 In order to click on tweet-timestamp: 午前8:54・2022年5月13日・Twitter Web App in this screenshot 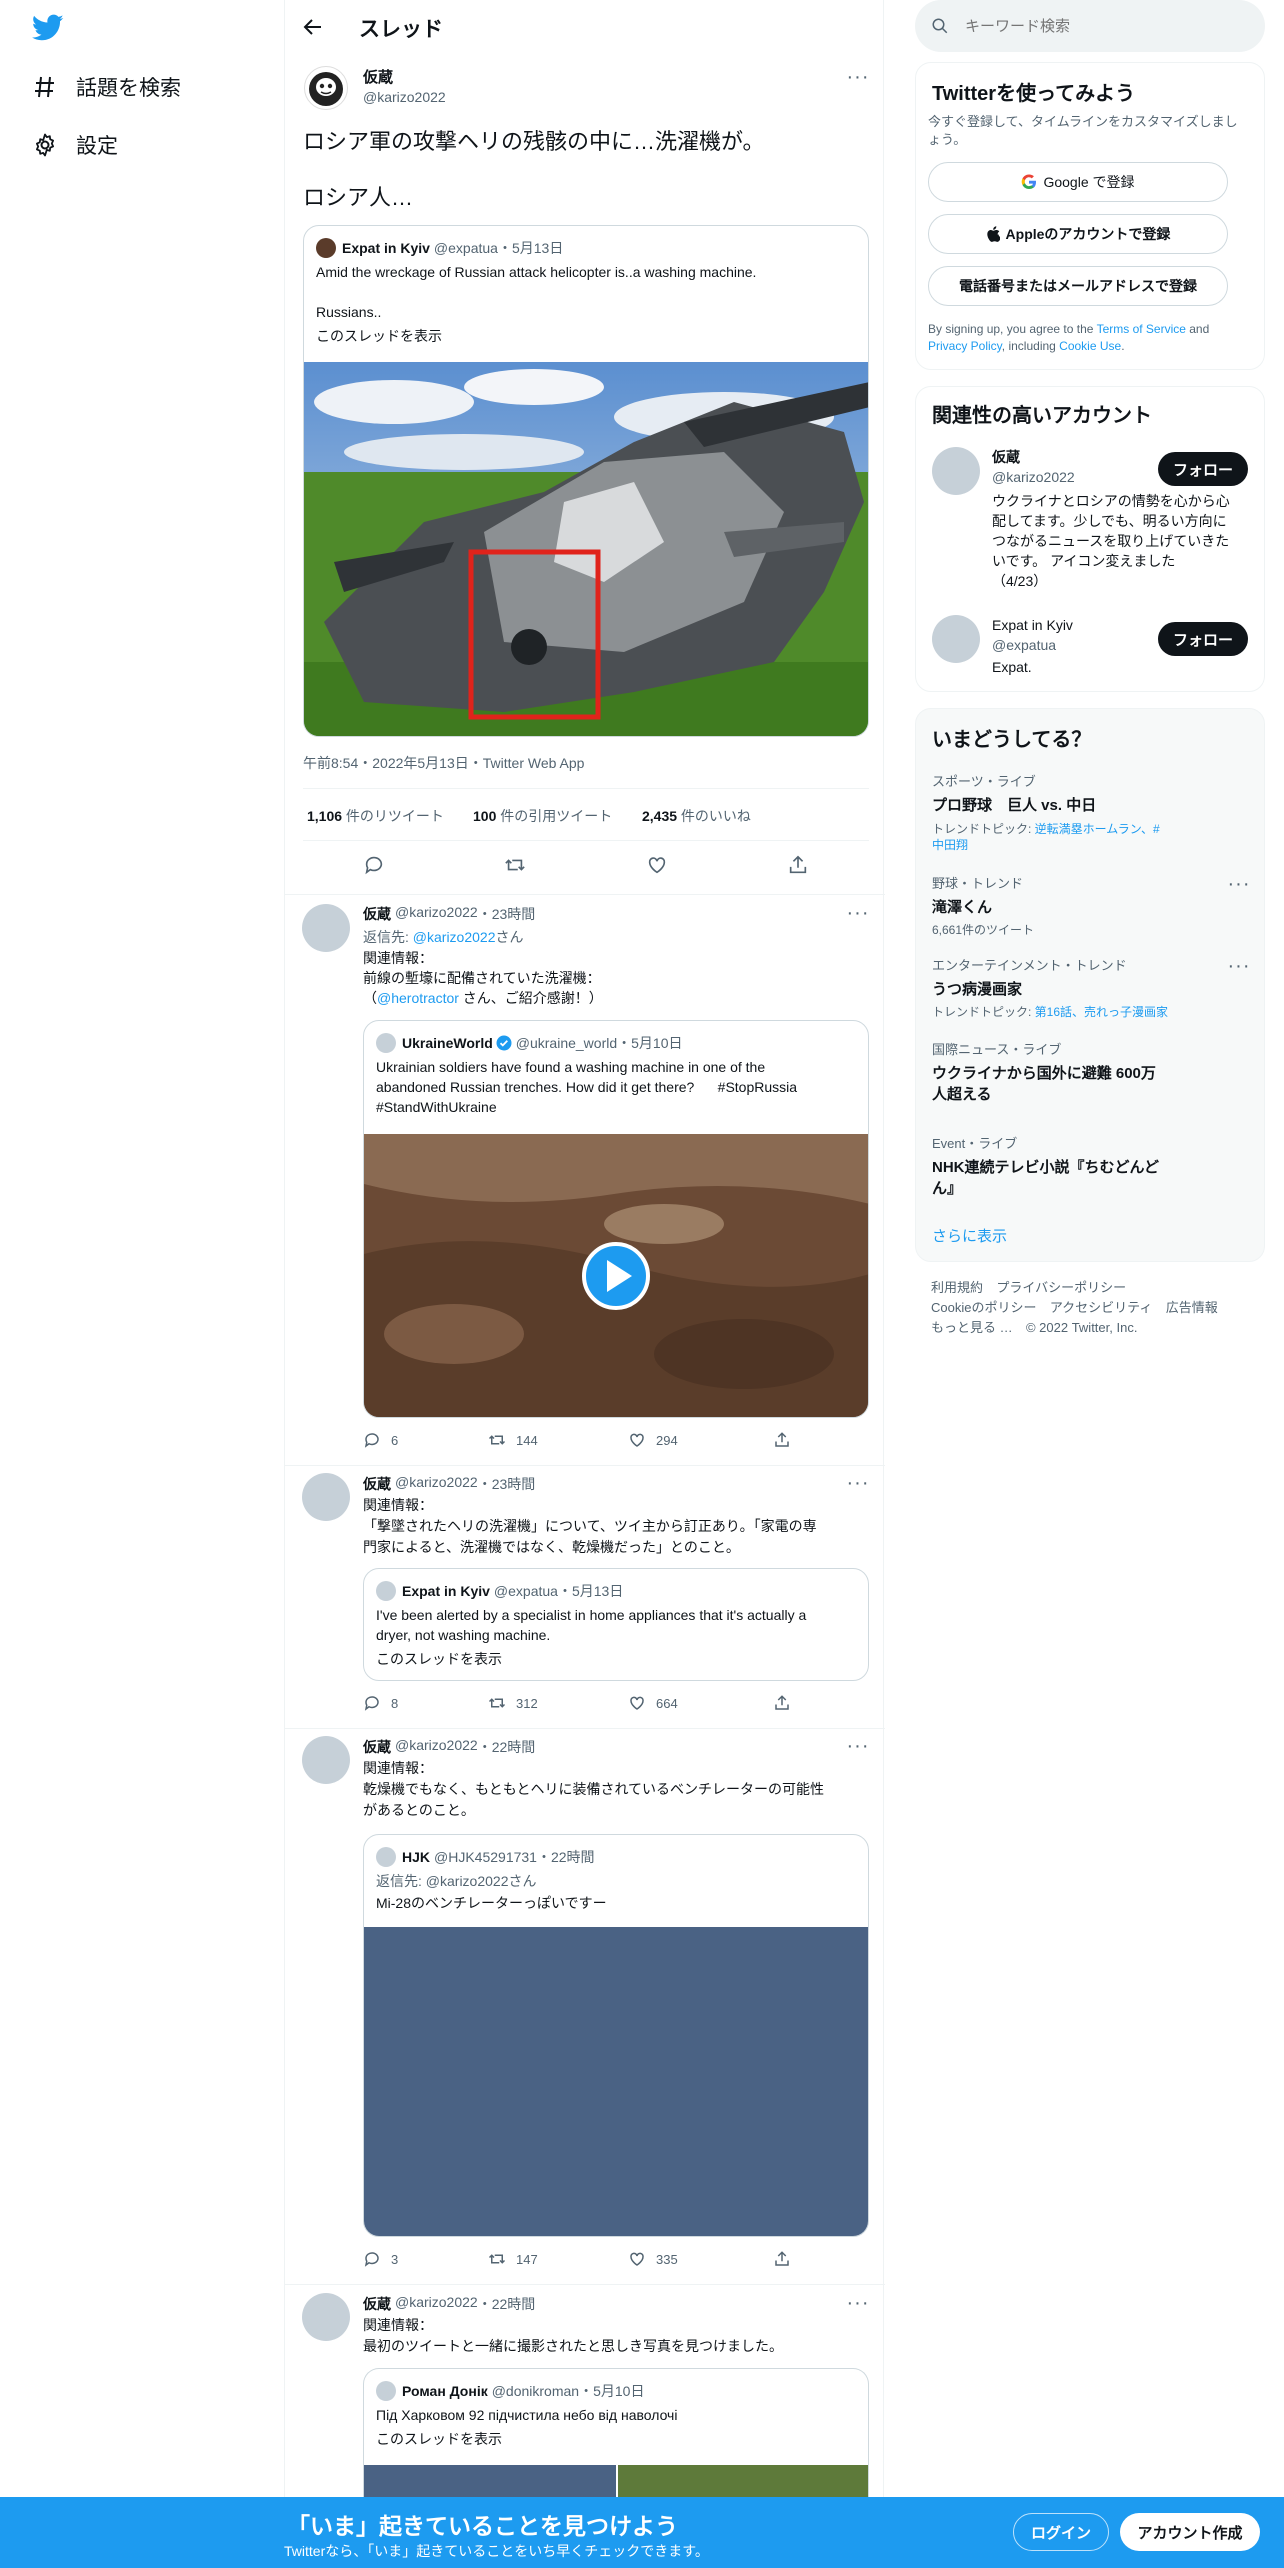, I will do `click(443, 763)`.